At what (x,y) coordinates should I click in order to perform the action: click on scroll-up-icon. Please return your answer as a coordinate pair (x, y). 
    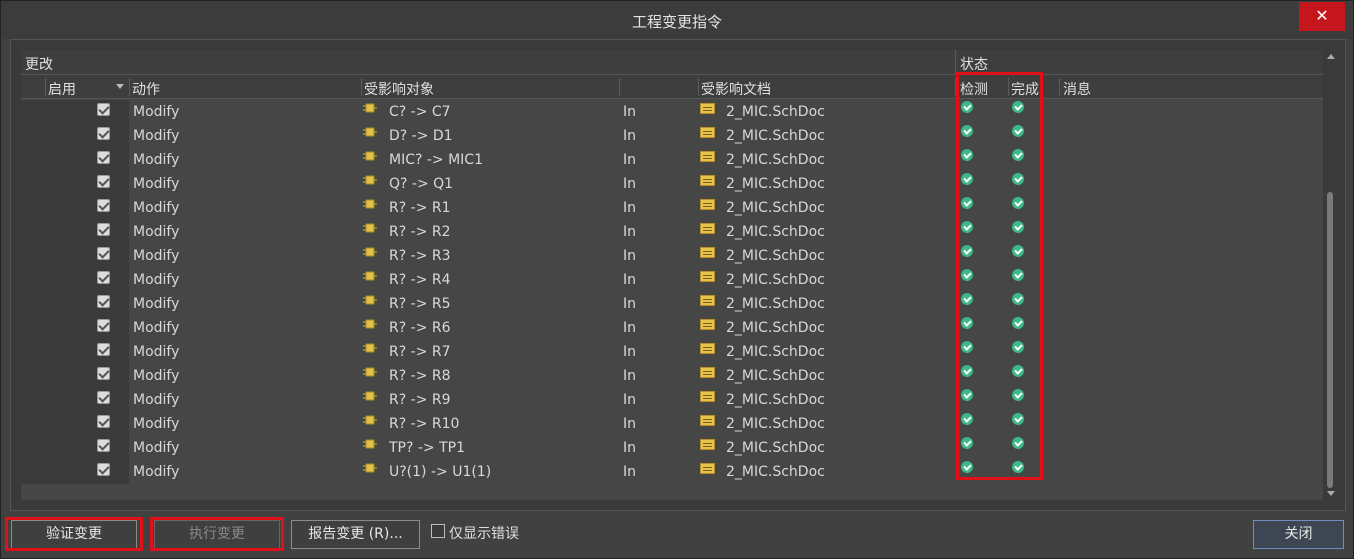
    Looking at the image, I should click on (1331, 56).